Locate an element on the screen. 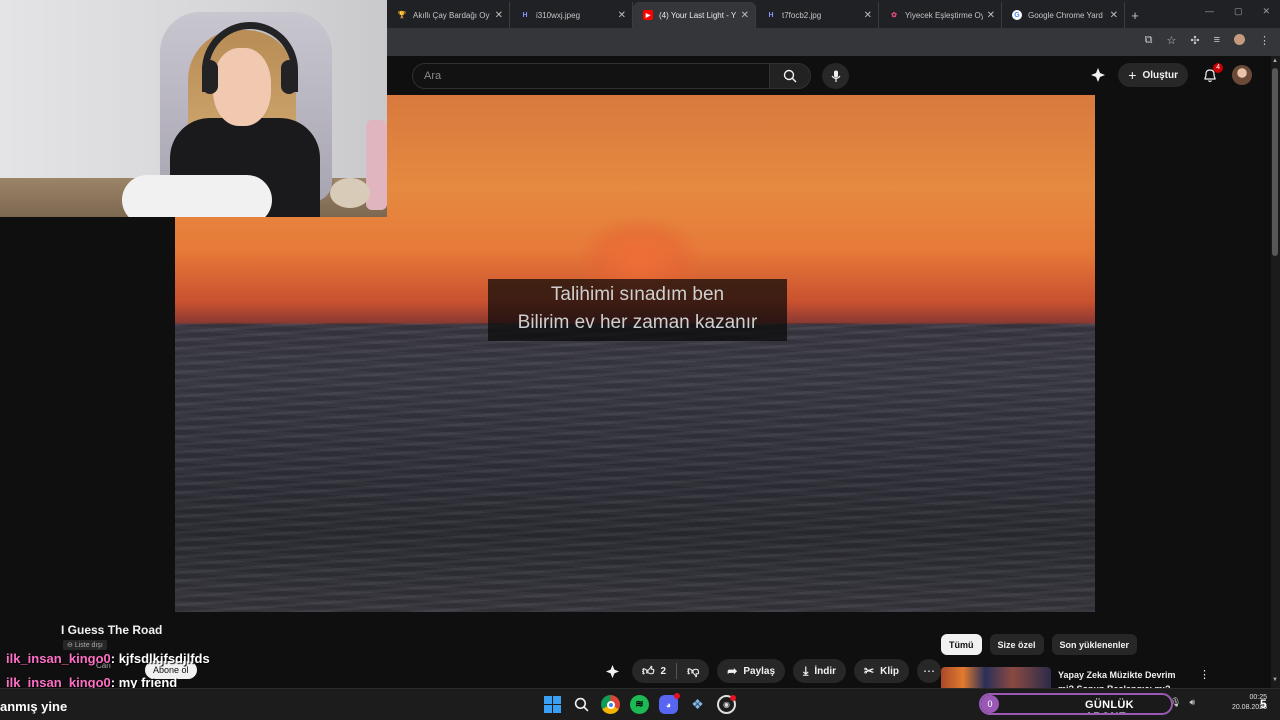 This screenshot has width=1280, height=720. obs-icon: ◉ is located at coordinates (726, 704).